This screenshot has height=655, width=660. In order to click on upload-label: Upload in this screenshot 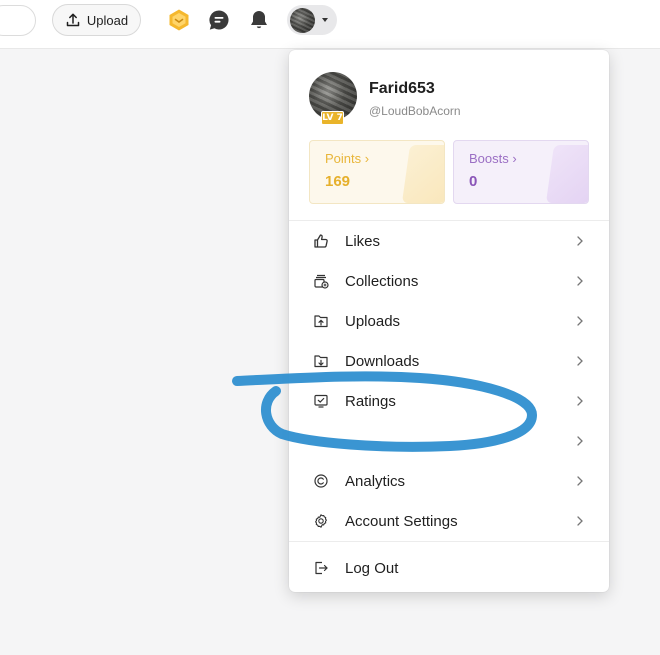, I will do `click(107, 20)`.